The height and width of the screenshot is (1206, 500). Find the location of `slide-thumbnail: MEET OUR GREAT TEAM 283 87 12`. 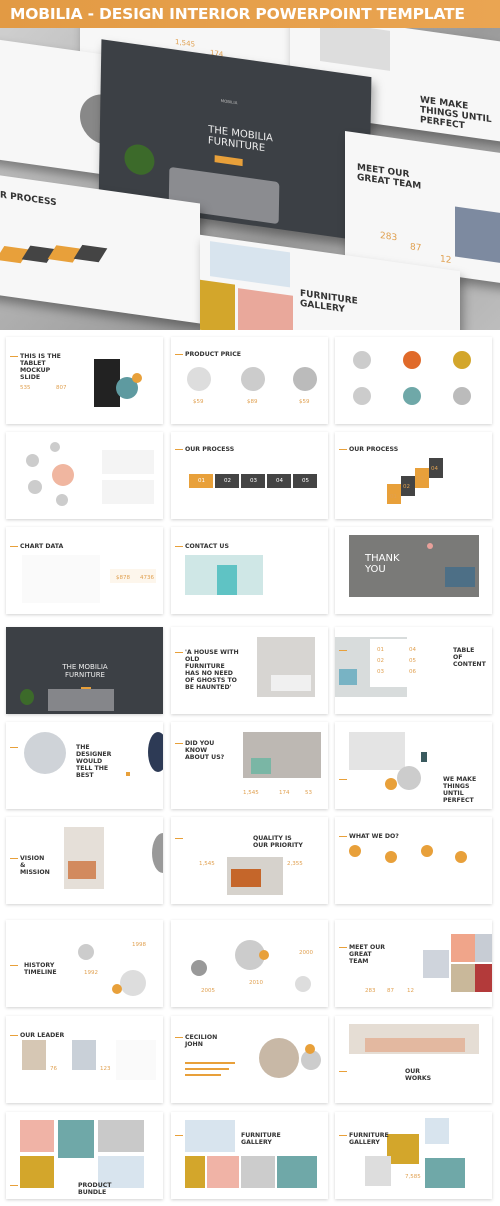

slide-thumbnail: MEET OUR GREAT TEAM 283 87 12 is located at coordinates (413, 963).